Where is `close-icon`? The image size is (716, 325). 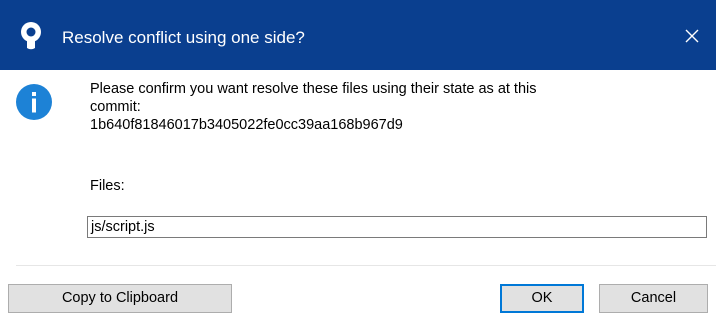
close-icon is located at coordinates (692, 36).